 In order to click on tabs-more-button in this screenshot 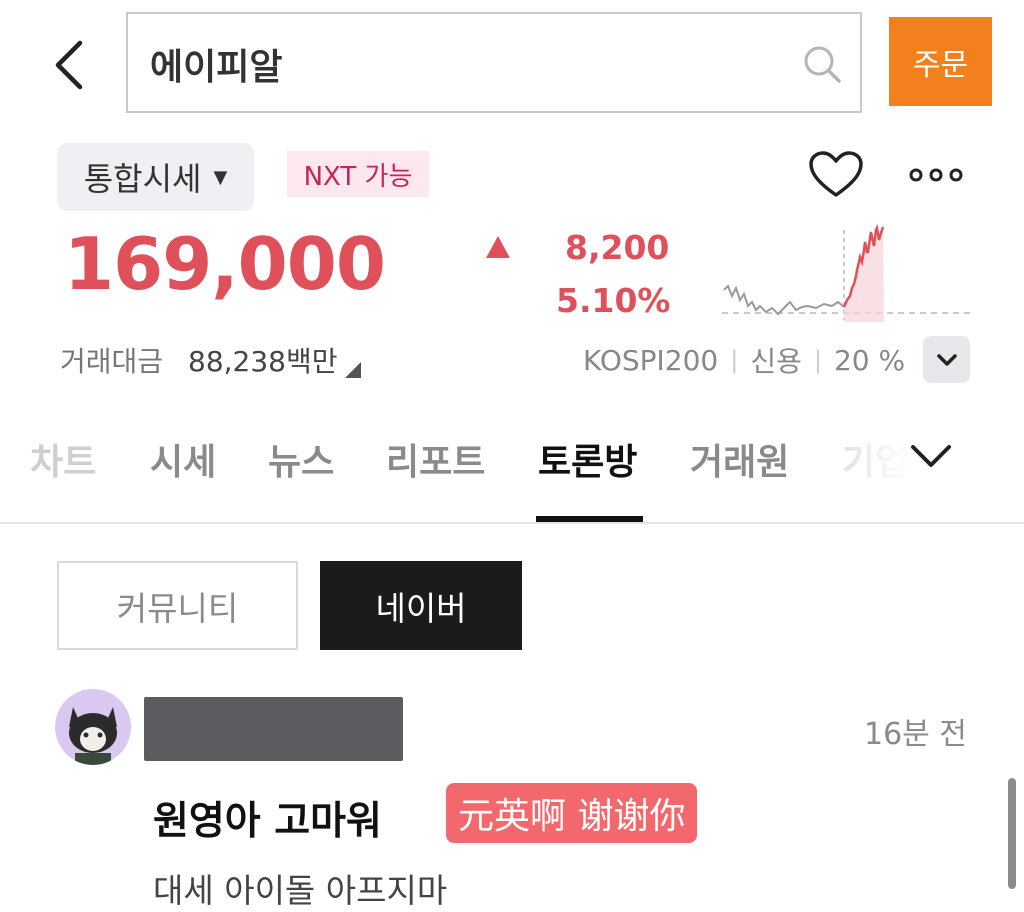, I will do `click(931, 457)`.